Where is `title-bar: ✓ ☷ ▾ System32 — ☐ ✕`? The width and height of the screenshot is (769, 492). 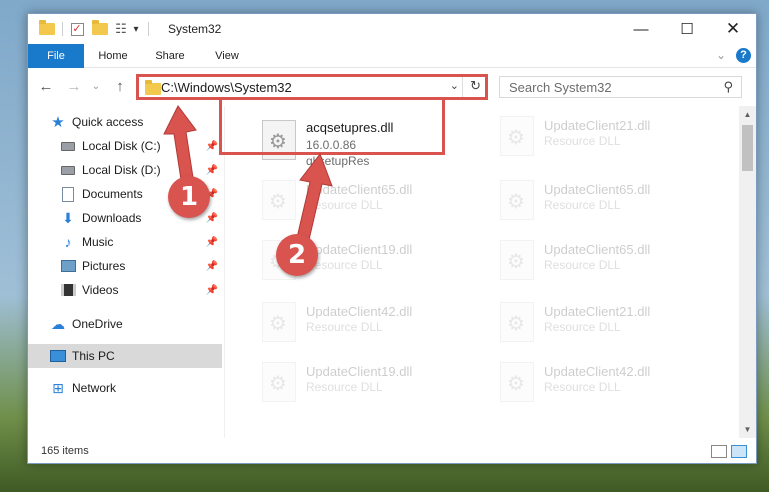 title-bar: ✓ ☷ ▾ System32 — ☐ ✕ is located at coordinates (392, 29).